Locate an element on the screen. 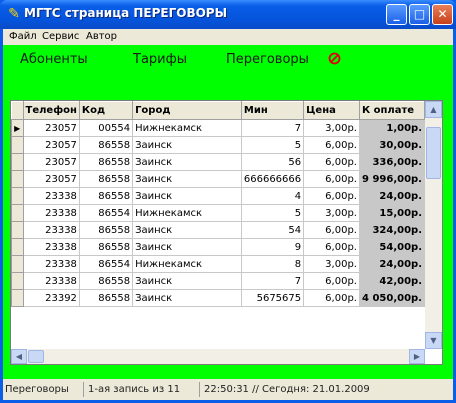  cell-total: 15,00р. is located at coordinates (391, 213).